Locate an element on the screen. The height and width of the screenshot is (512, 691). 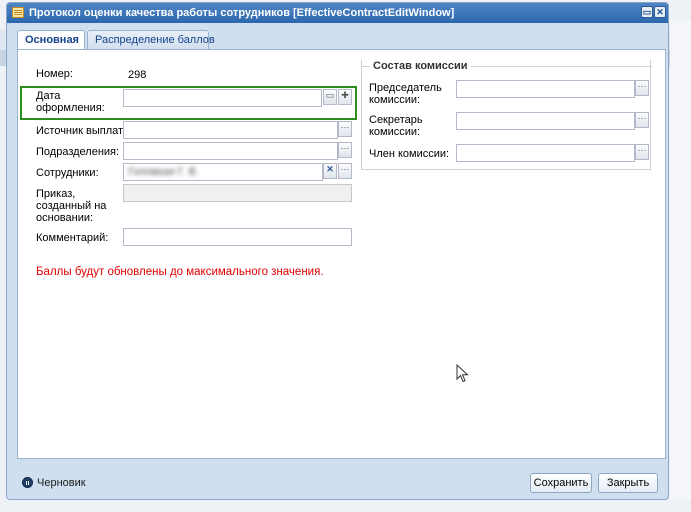
member-input is located at coordinates (545, 153).